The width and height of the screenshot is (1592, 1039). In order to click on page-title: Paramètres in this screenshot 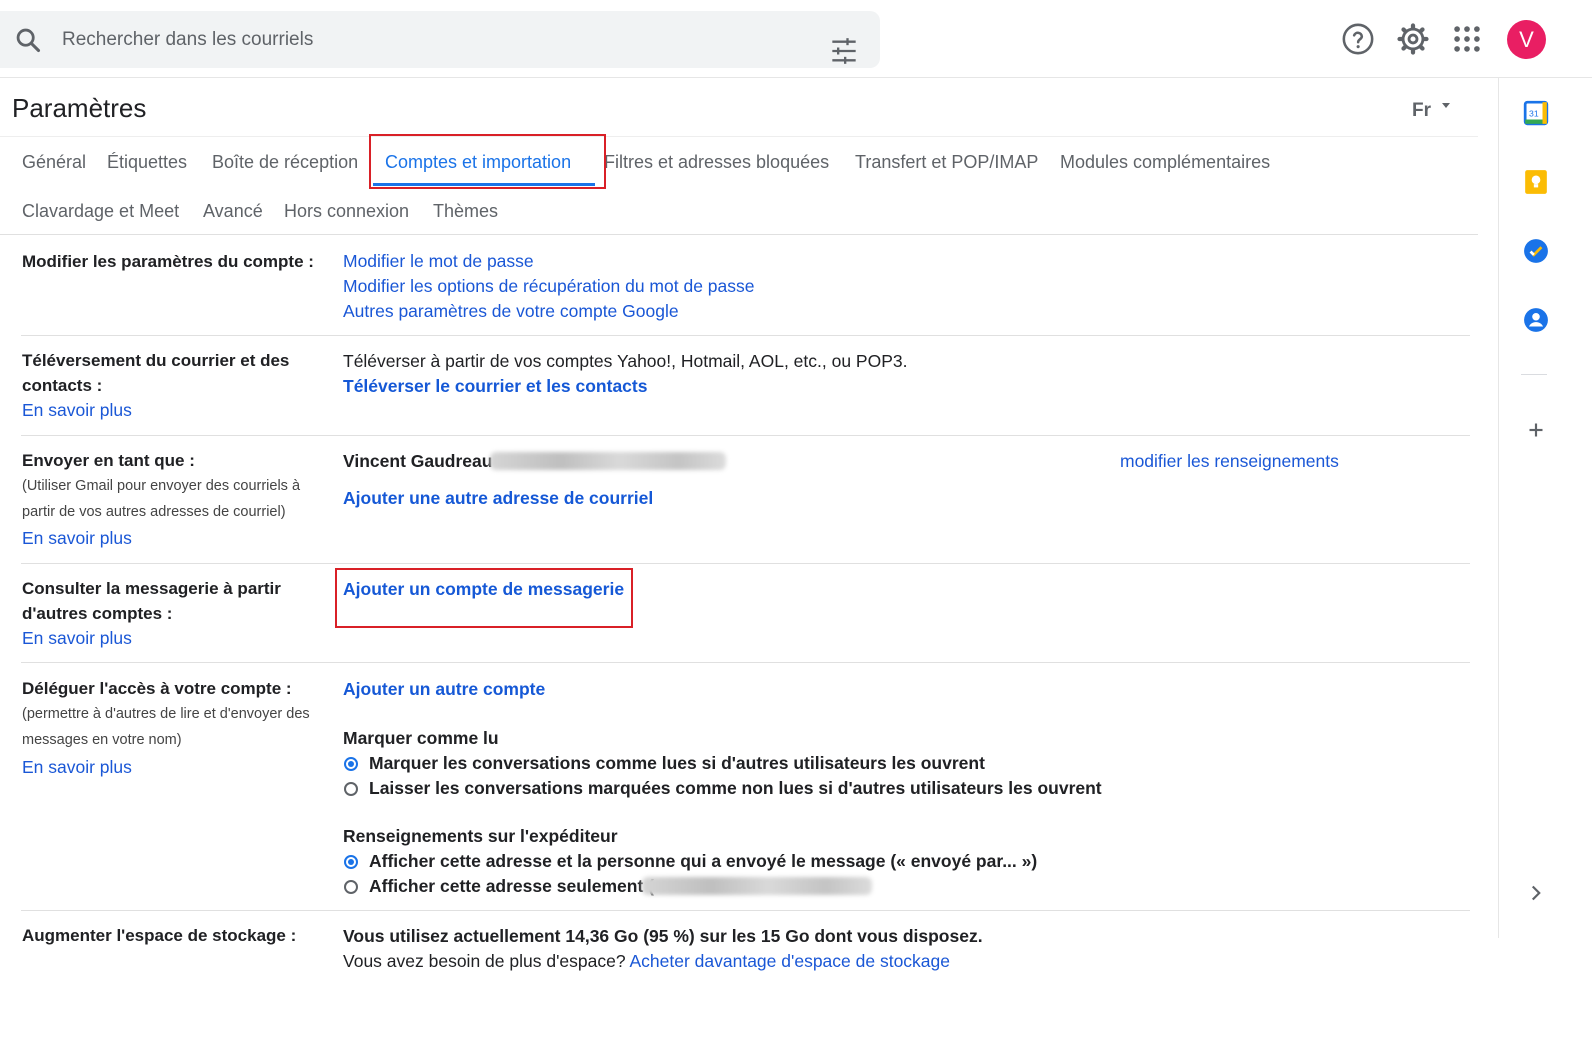, I will do `click(79, 108)`.